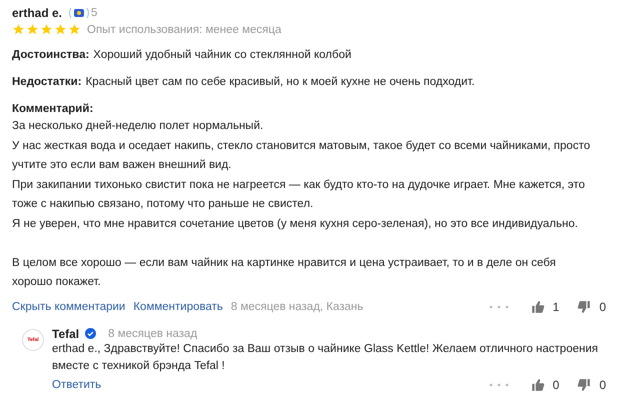 The image size is (628, 404). Describe the element at coordinates (163, 204) in the screenshot. I see `comment-text: тоже с накипью связано, потому что раньше не свистел.` at that location.